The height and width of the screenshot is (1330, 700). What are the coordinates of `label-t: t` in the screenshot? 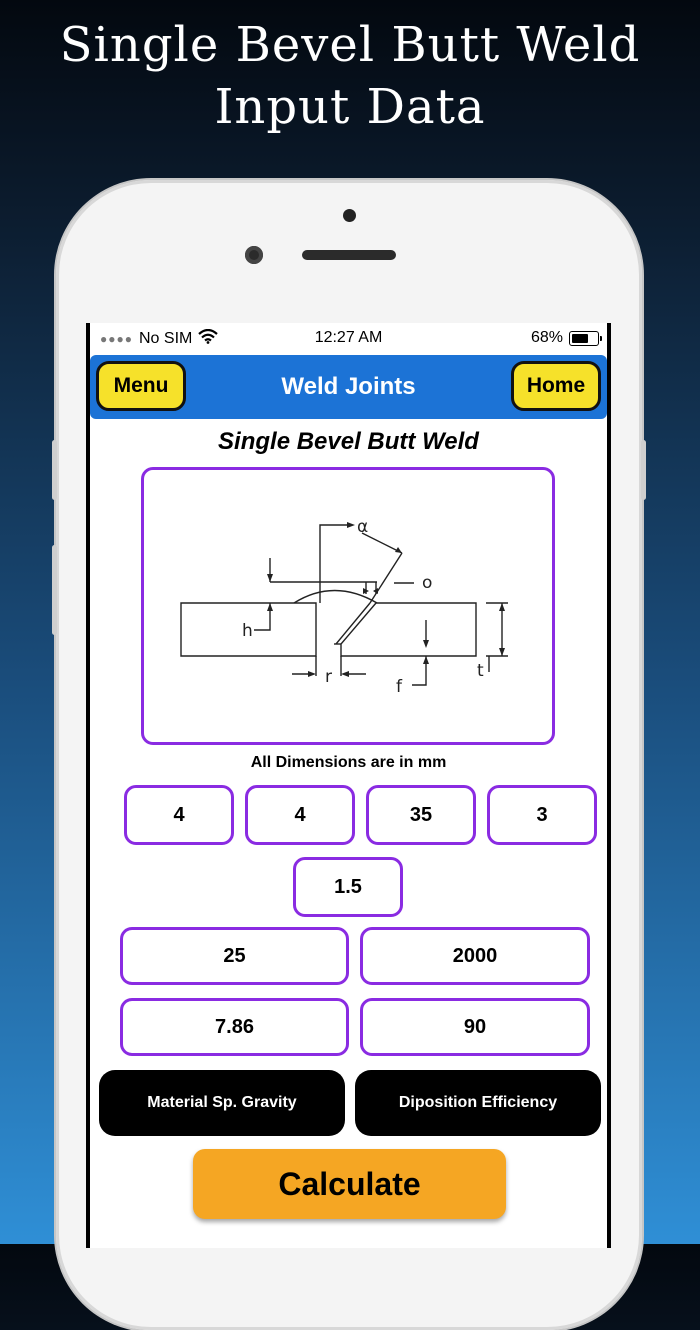 It's located at (480, 671).